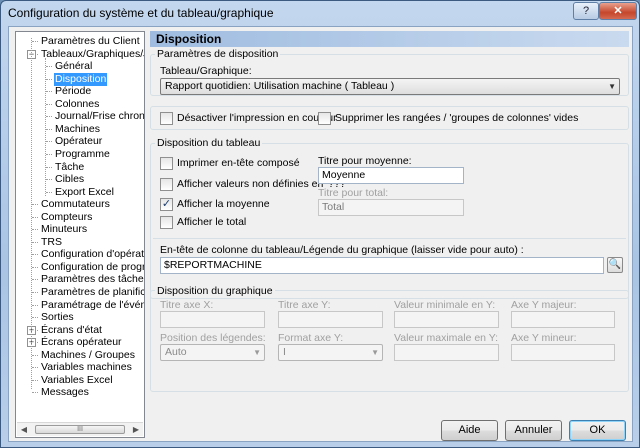 This screenshot has height=448, width=640. Describe the element at coordinates (64, 229) in the screenshot. I see `tree-item: Minuteurs` at that location.